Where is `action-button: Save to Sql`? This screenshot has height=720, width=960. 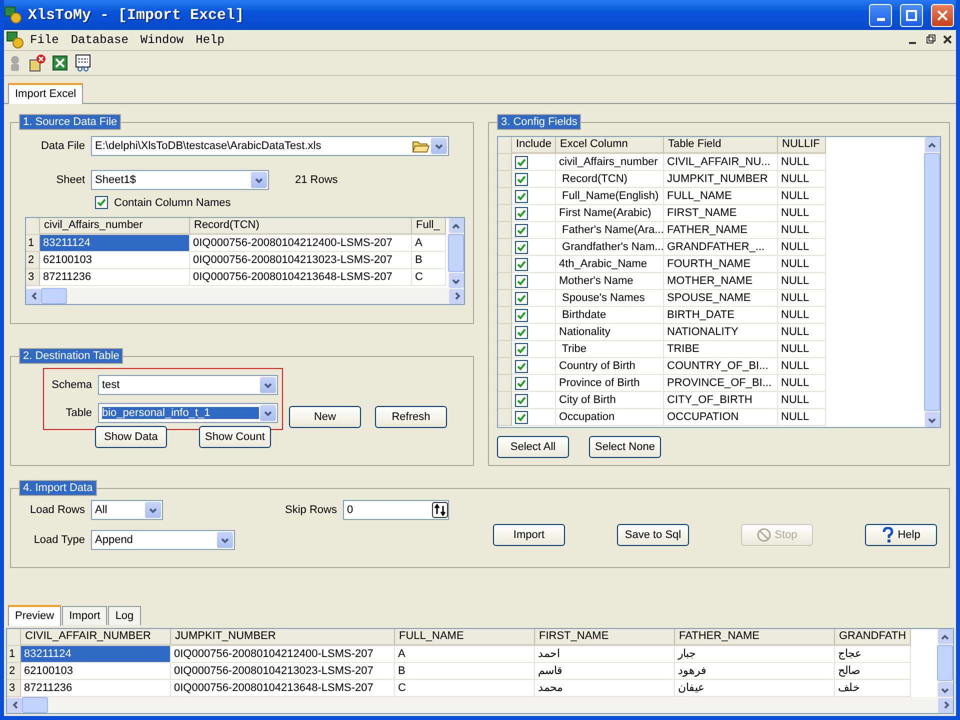
action-button: Save to Sql is located at coordinates (653, 535).